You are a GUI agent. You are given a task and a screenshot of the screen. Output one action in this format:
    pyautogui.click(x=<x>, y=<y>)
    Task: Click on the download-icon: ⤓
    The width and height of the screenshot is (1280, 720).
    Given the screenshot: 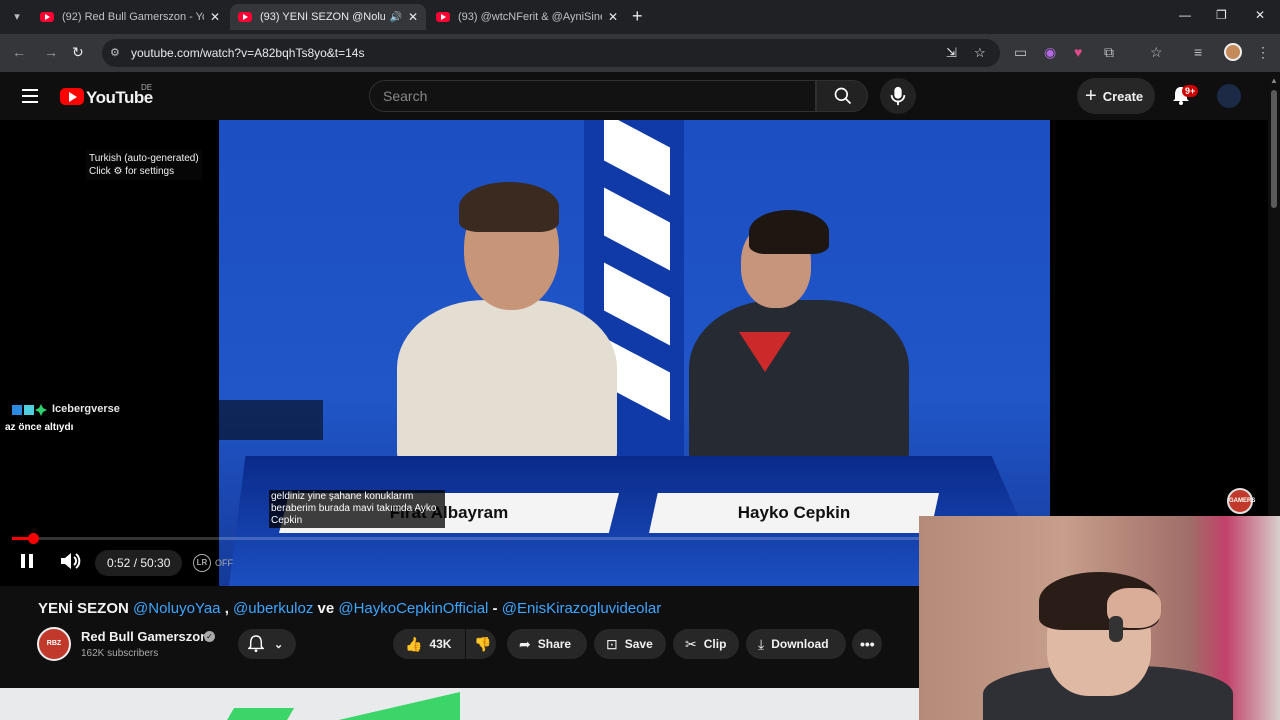 What is the action you would take?
    pyautogui.click(x=761, y=643)
    